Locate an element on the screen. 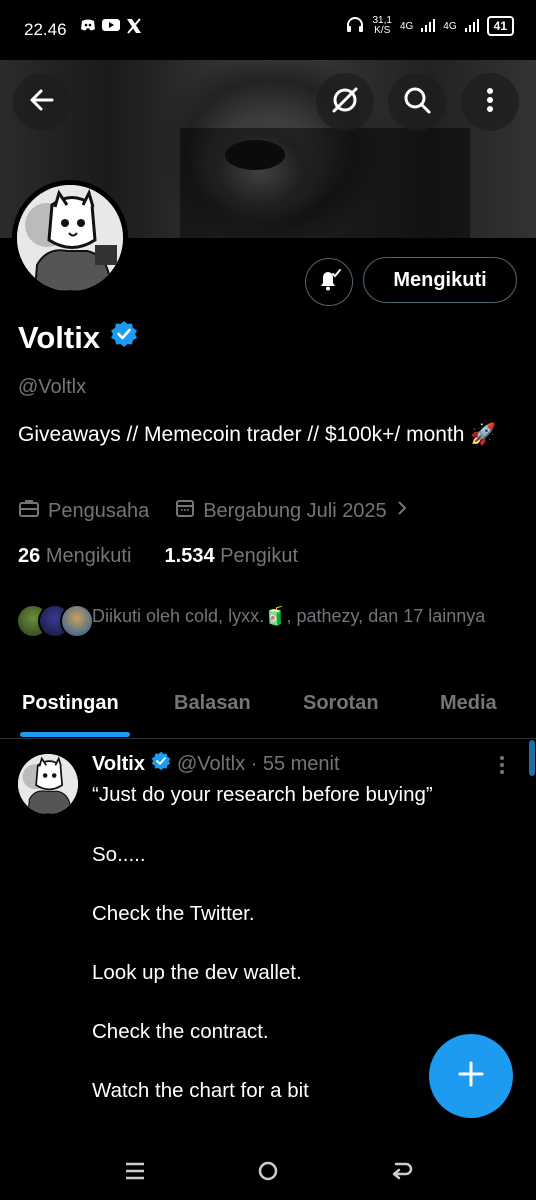  follow-counts: 26 Mengikuti 1.534 Pengikut is located at coordinates (158, 556).